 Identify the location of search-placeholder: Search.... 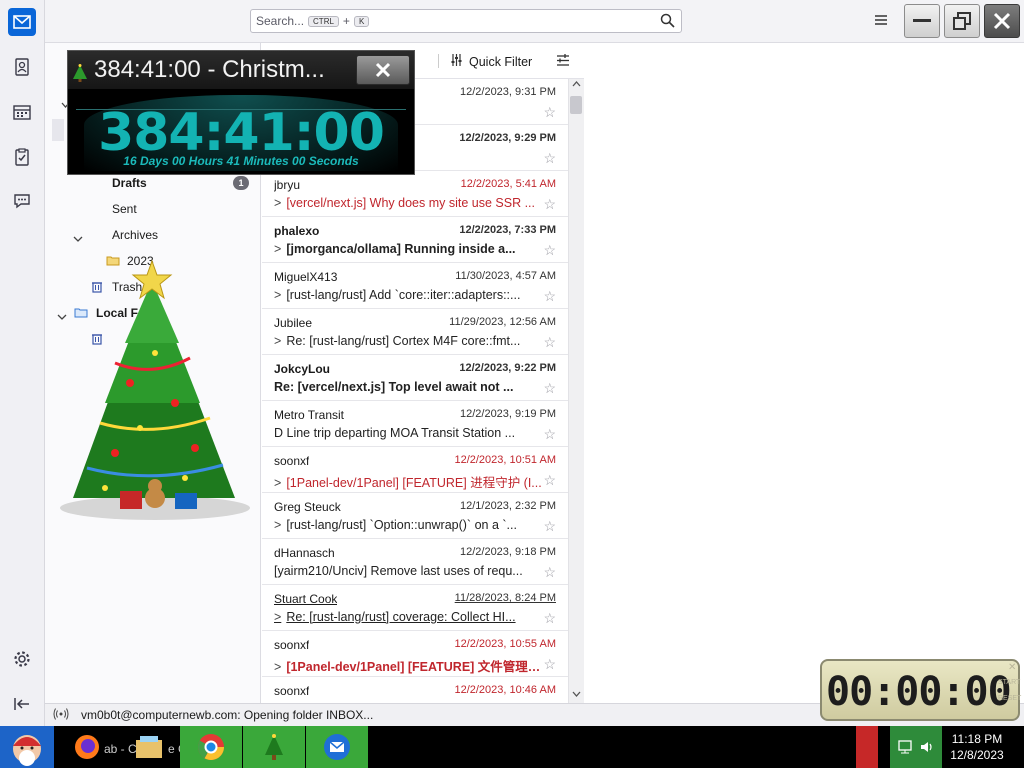
(280, 21).